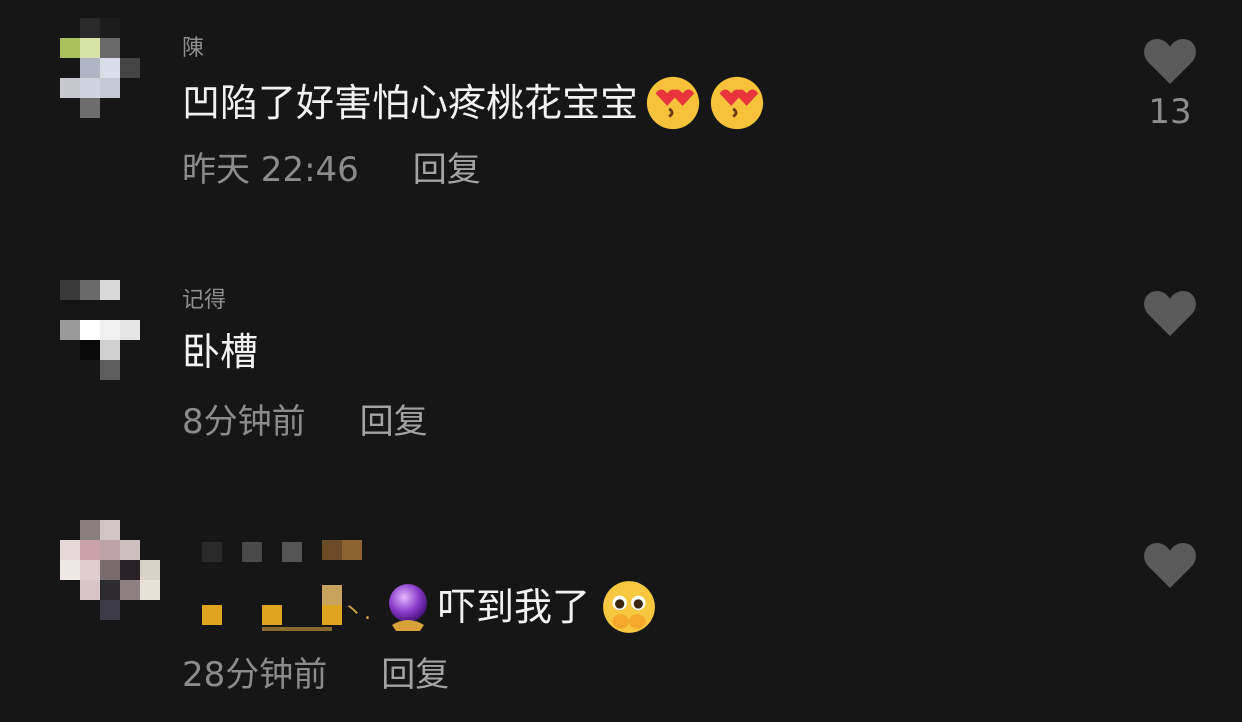 The width and height of the screenshot is (1242, 722). What do you see at coordinates (193, 48) in the screenshot?
I see `username: 陳` at bounding box center [193, 48].